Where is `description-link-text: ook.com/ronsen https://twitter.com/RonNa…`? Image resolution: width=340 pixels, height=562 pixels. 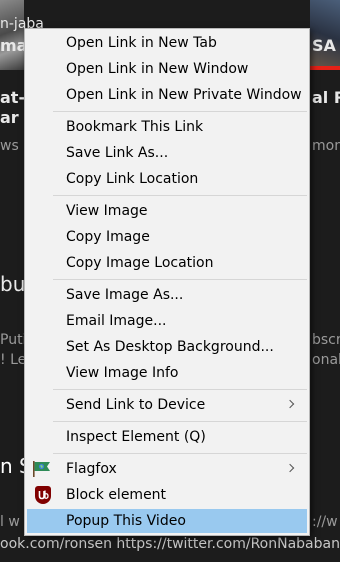 description-link-text: ook.com/ronsen https://twitter.com/RonNa… is located at coordinates (170, 544).